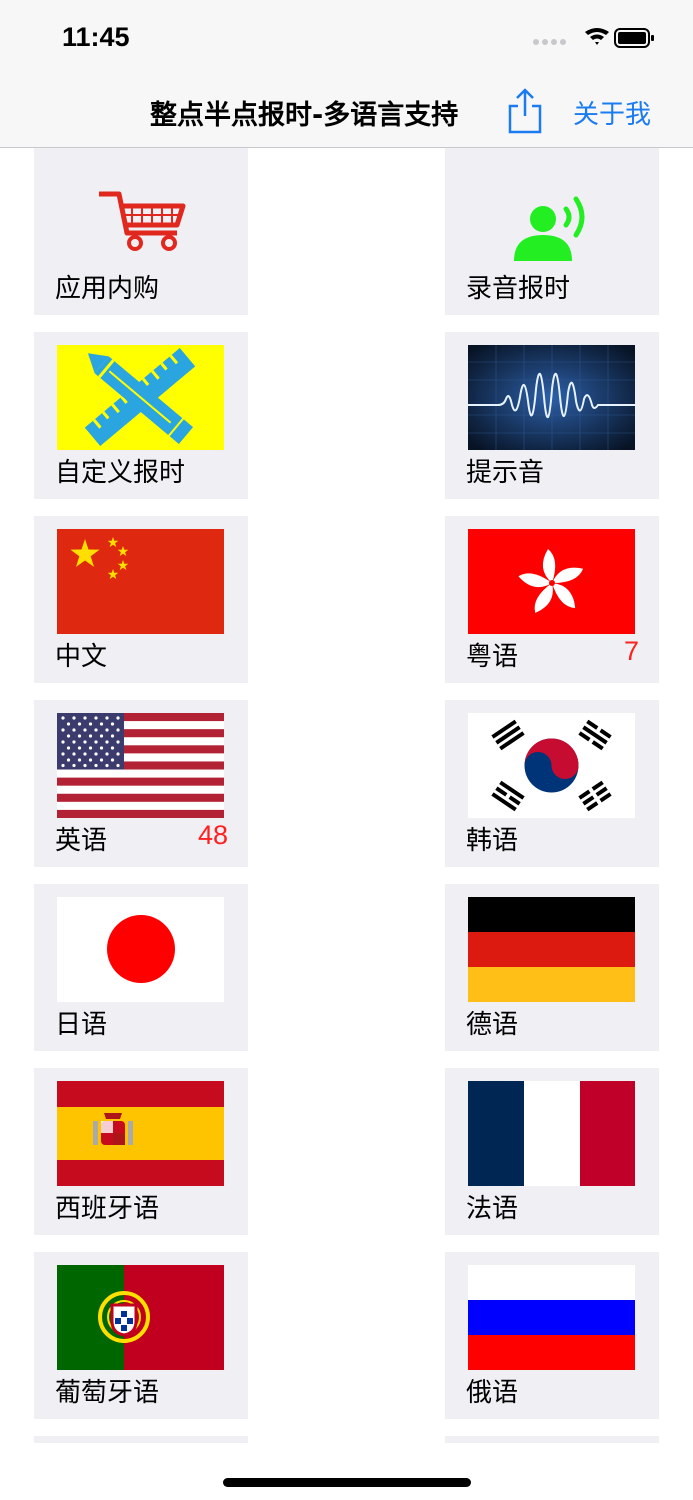 The image size is (693, 1500). I want to click on tile-russian: 俄语, so click(552, 1335).